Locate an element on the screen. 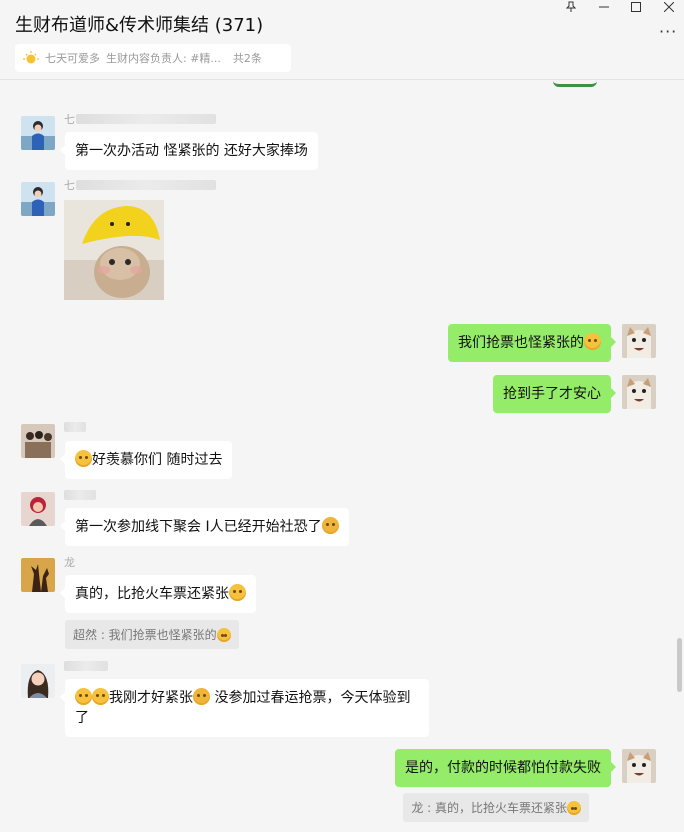  quote-text: 超然 : 我们抢票也怪紧张的 is located at coordinates (145, 635).